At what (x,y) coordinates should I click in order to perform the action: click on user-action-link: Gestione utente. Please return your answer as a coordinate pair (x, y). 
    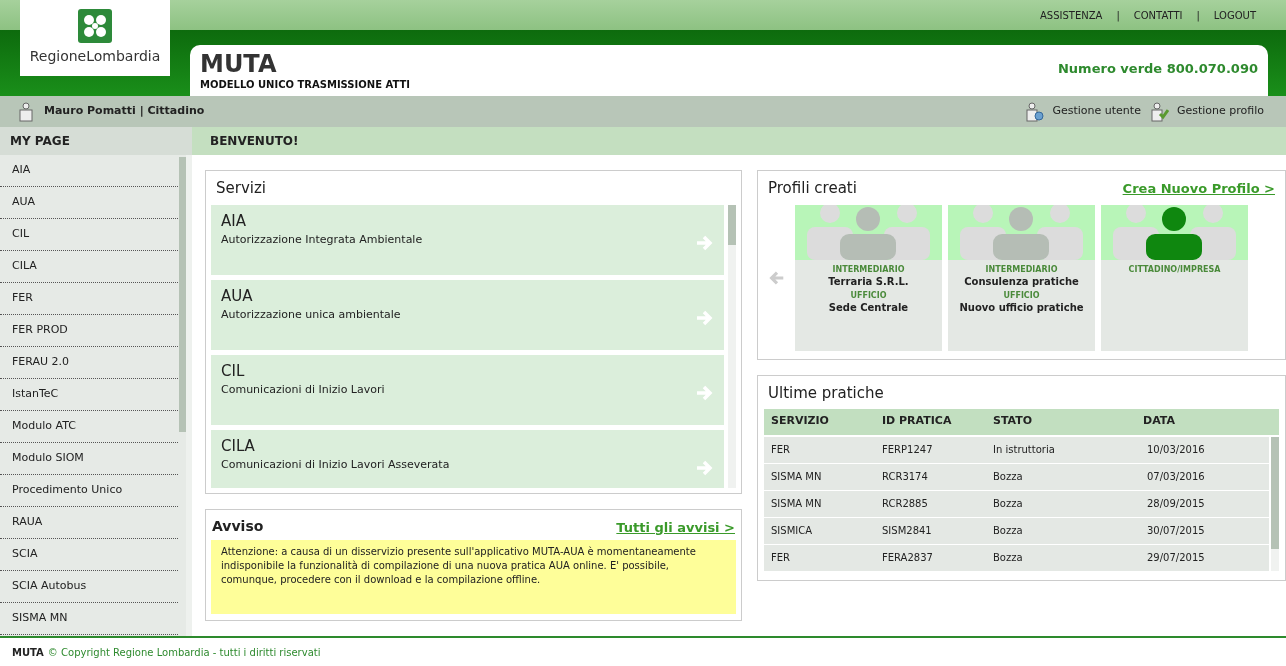
    Looking at the image, I should click on (1096, 111).